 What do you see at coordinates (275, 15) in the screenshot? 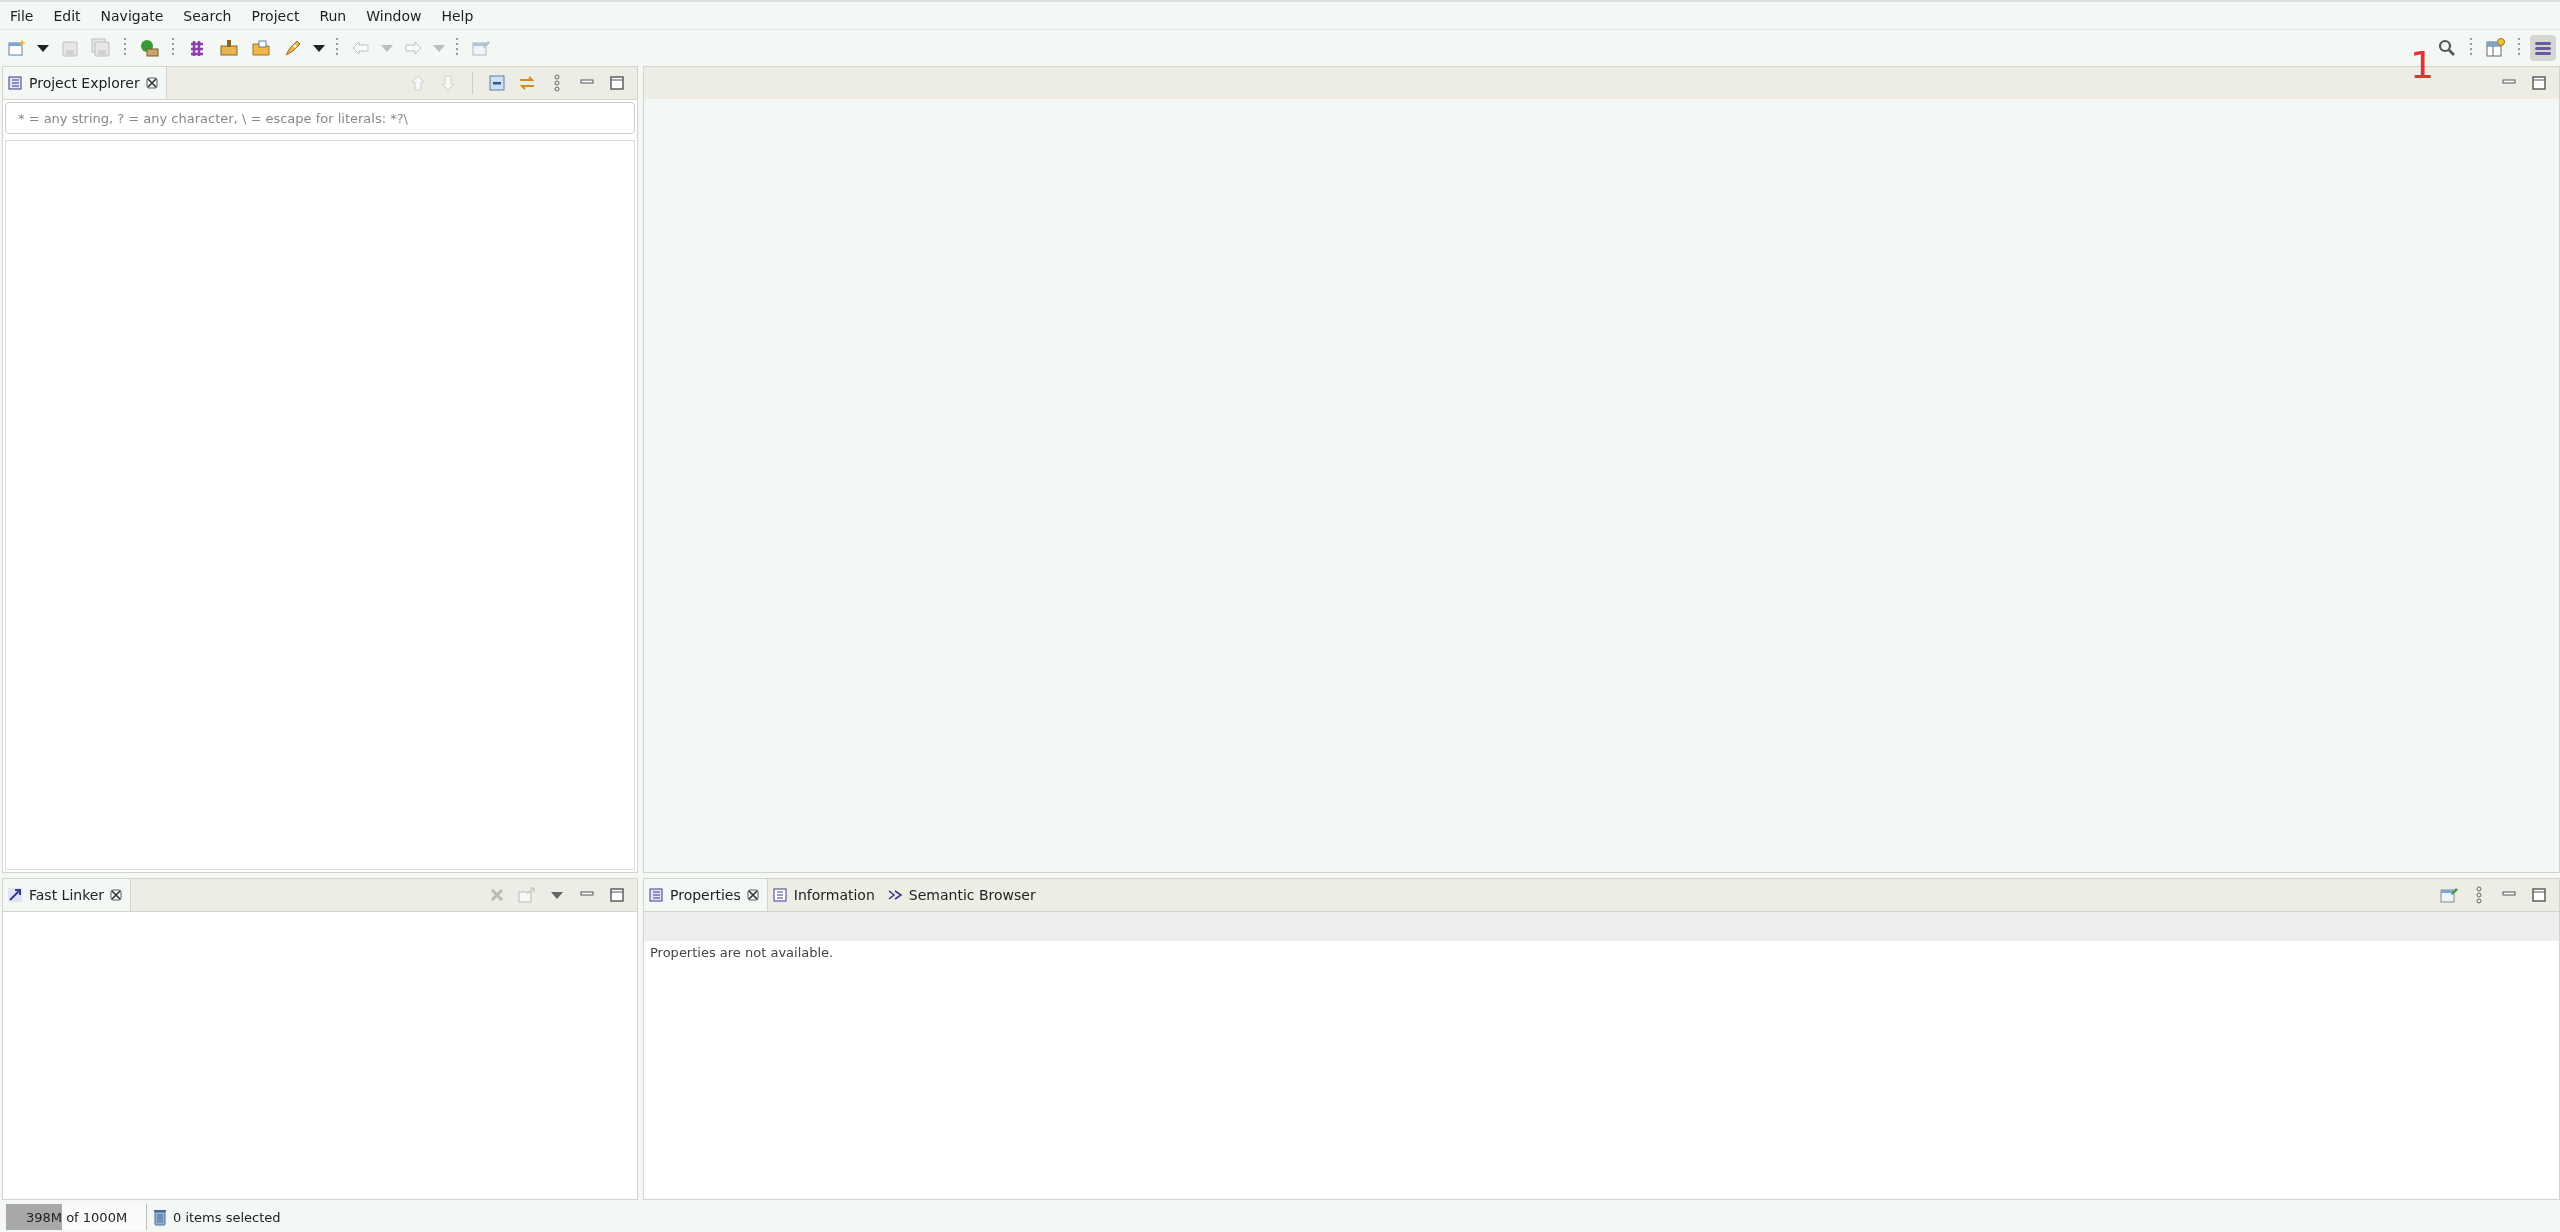
I see `menu-item: Project` at bounding box center [275, 15].